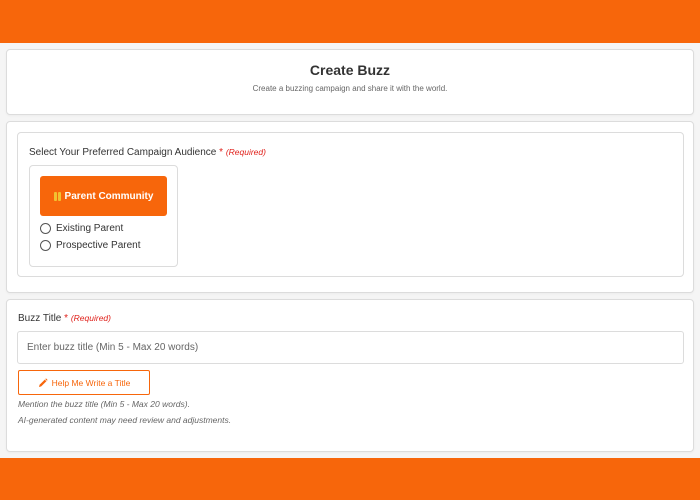  I want to click on radio-existing-parent, so click(45, 228).